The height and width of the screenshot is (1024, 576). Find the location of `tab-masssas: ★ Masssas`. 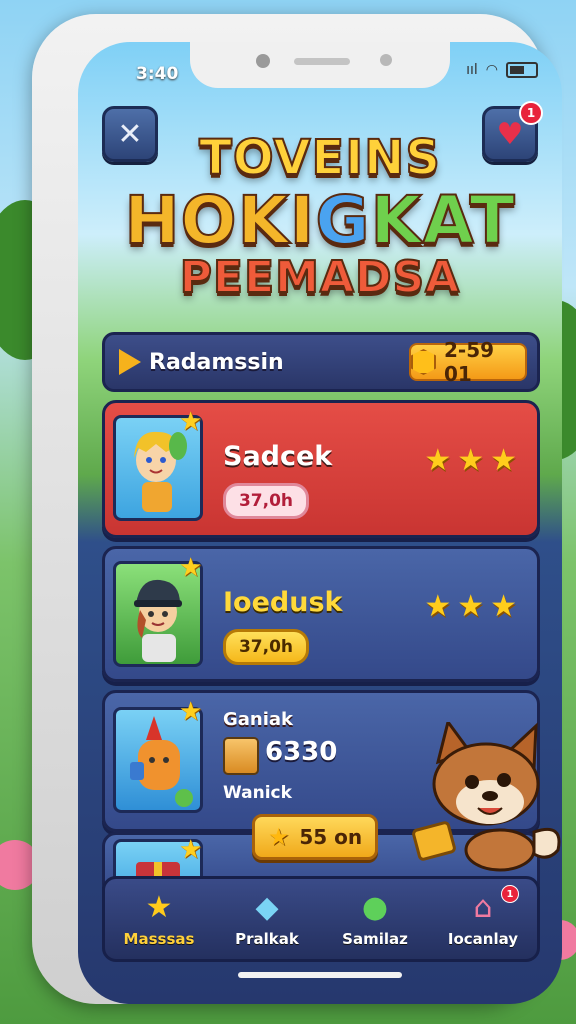

tab-masssas: ★ Masssas is located at coordinates (159, 919).